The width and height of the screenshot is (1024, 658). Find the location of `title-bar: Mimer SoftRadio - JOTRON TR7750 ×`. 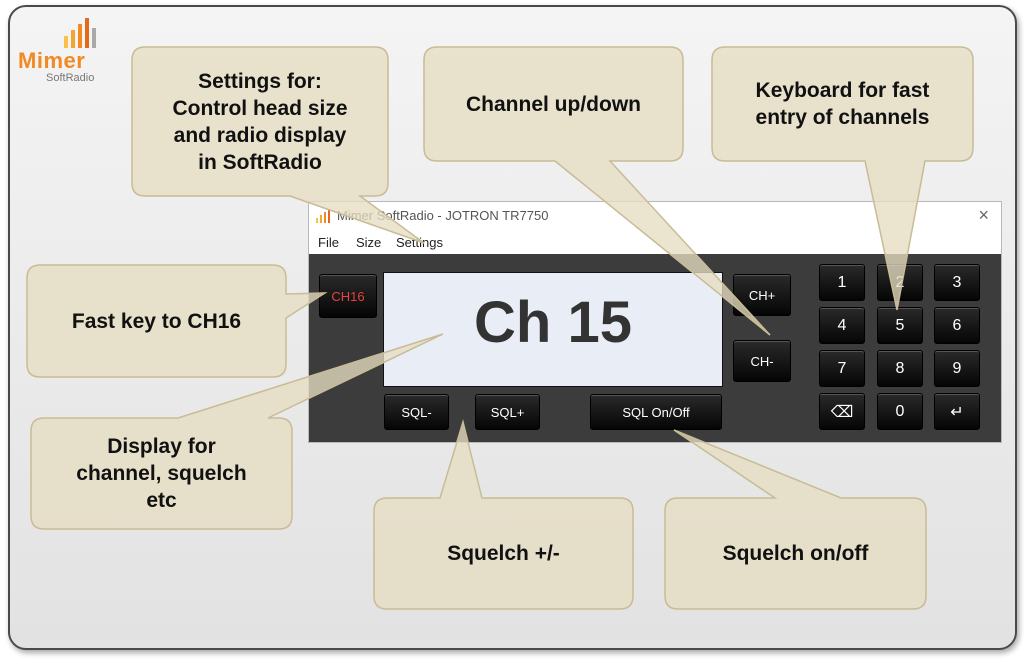

title-bar: Mimer SoftRadio - JOTRON TR7750 × is located at coordinates (655, 216).